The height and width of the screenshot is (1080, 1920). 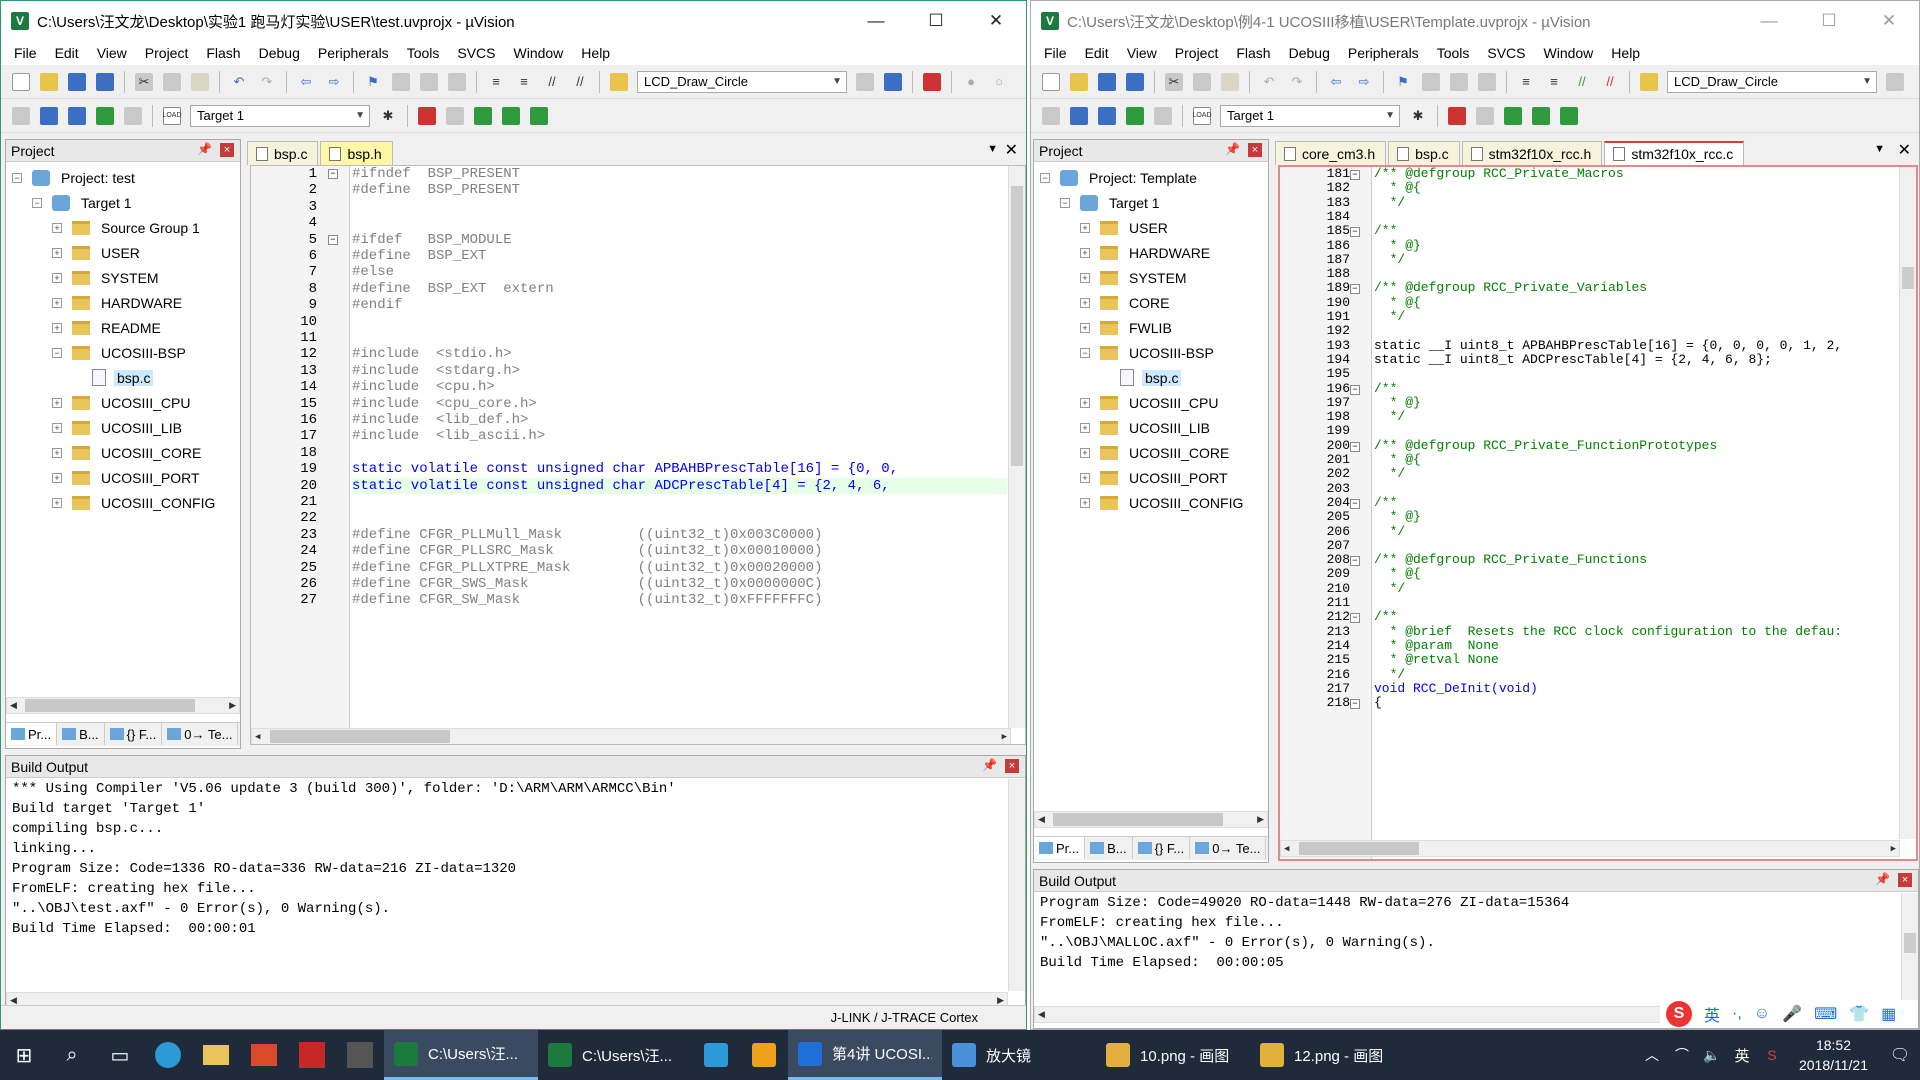 I want to click on new-file-icon, so click(x=21, y=81).